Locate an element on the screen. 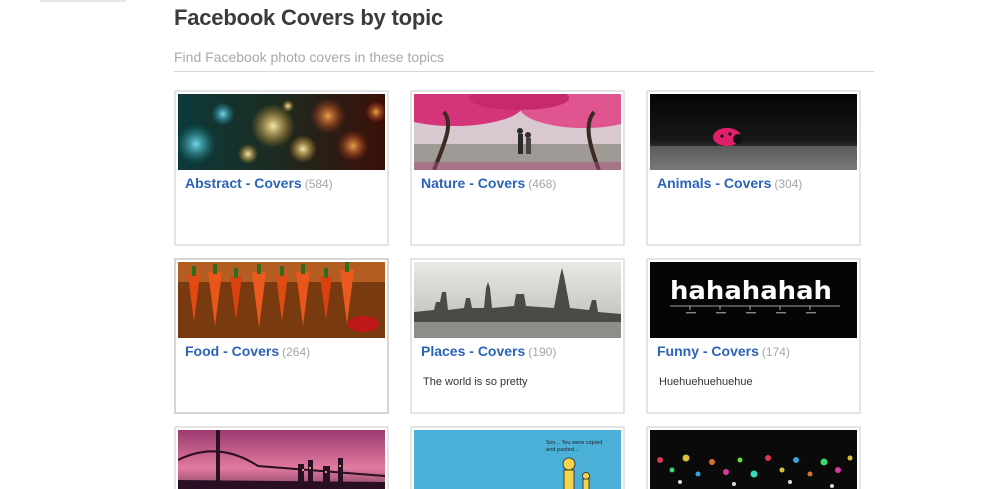 The width and height of the screenshot is (985, 489). nature-cover-thumbnail is located at coordinates (517, 132).